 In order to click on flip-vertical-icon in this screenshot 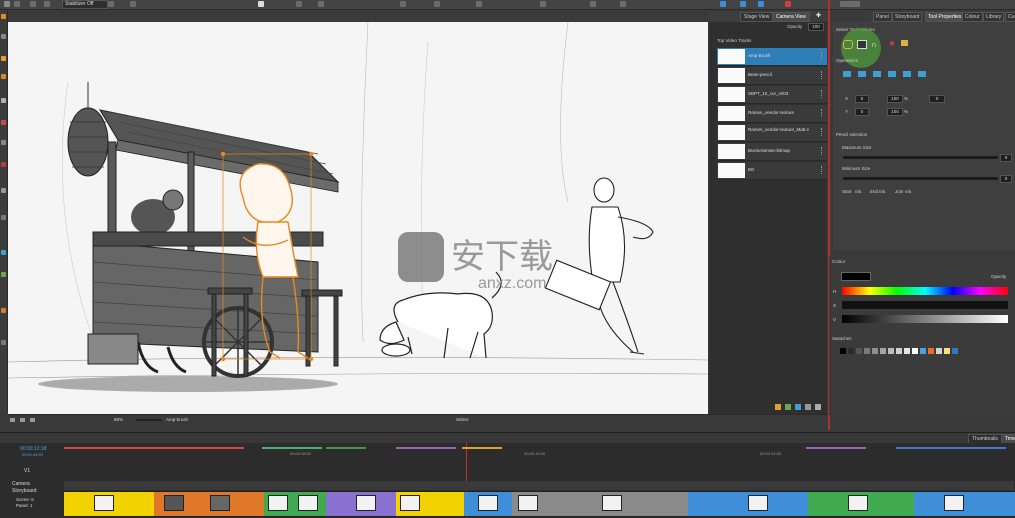, I will do `click(862, 74)`.